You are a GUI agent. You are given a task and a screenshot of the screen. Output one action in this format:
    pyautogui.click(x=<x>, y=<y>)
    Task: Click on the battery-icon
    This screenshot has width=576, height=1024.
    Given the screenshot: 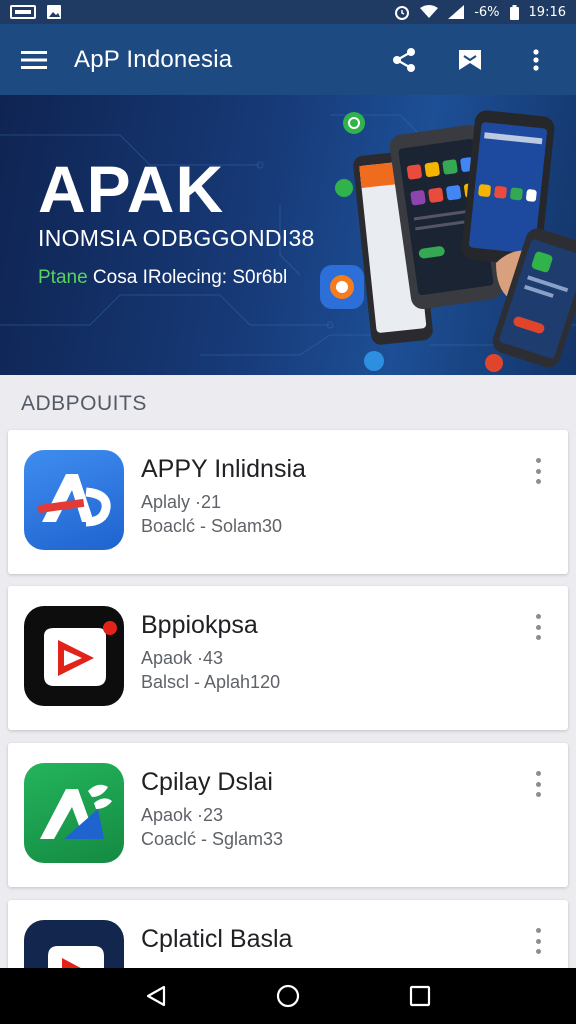 What is the action you would take?
    pyautogui.click(x=514, y=12)
    